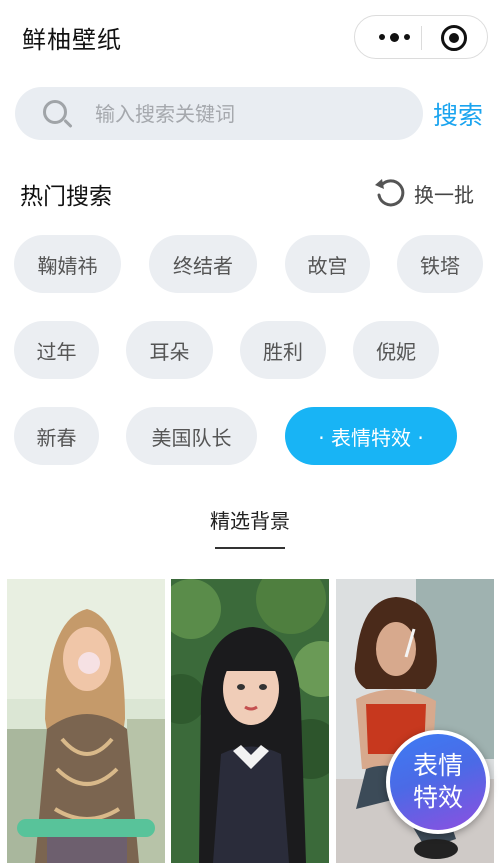  I want to click on tag-item: 新春, so click(56, 436).